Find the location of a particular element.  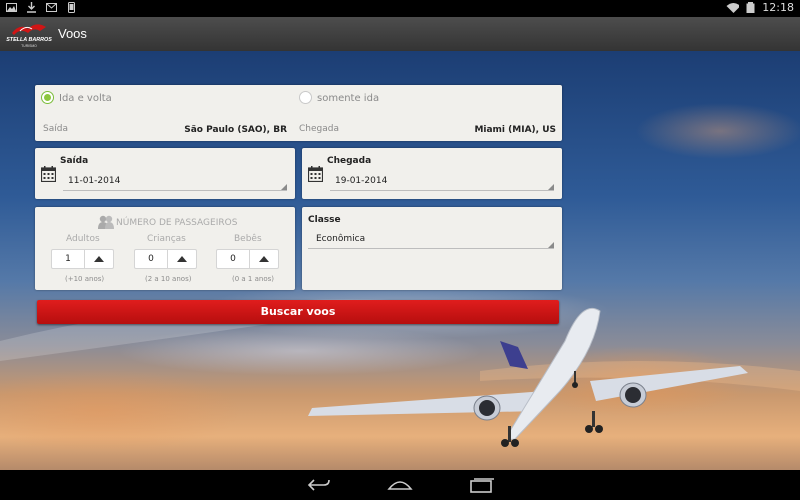

adults-stepper: 1 is located at coordinates (82, 259).